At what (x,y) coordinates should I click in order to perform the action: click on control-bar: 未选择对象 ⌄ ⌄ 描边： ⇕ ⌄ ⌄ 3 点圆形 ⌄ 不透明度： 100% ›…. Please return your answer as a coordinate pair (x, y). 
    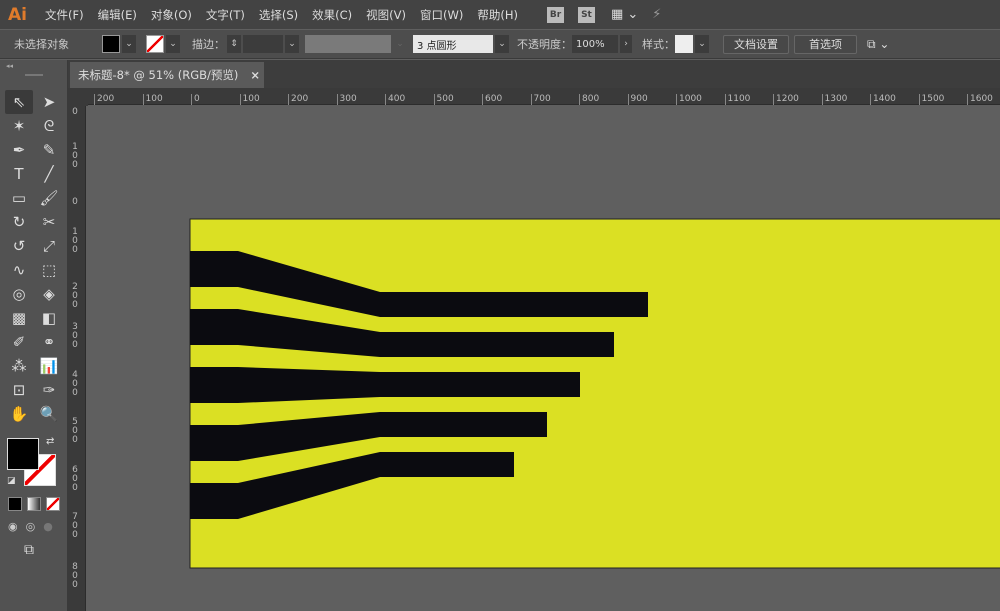
    Looking at the image, I should click on (500, 44).